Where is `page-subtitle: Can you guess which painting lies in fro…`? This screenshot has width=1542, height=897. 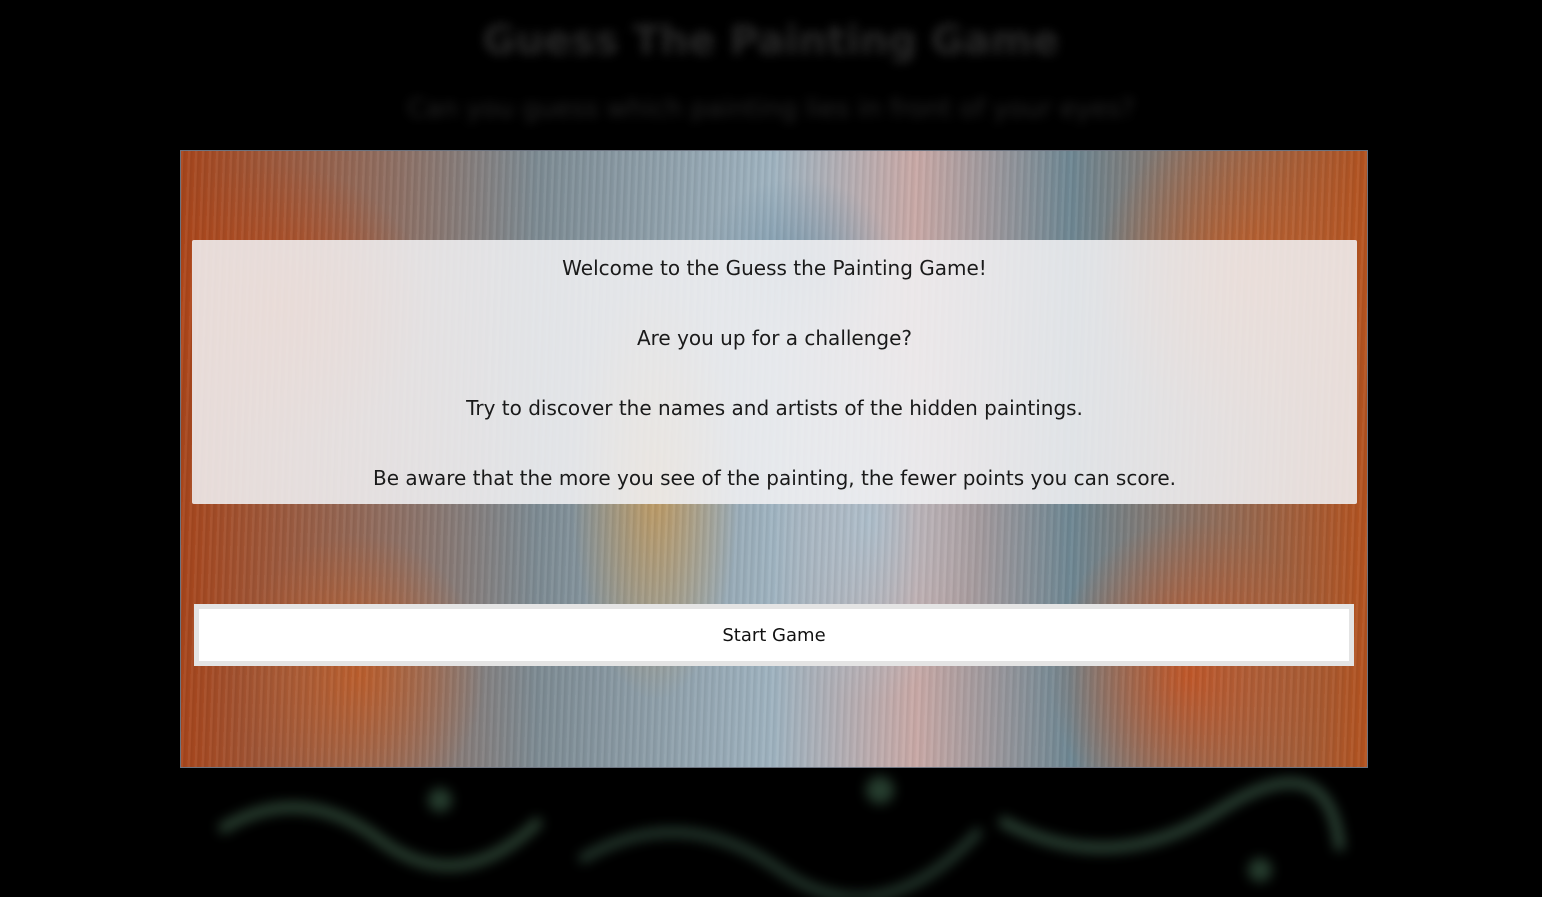 page-subtitle: Can you guess which painting lies in fro… is located at coordinates (771, 109).